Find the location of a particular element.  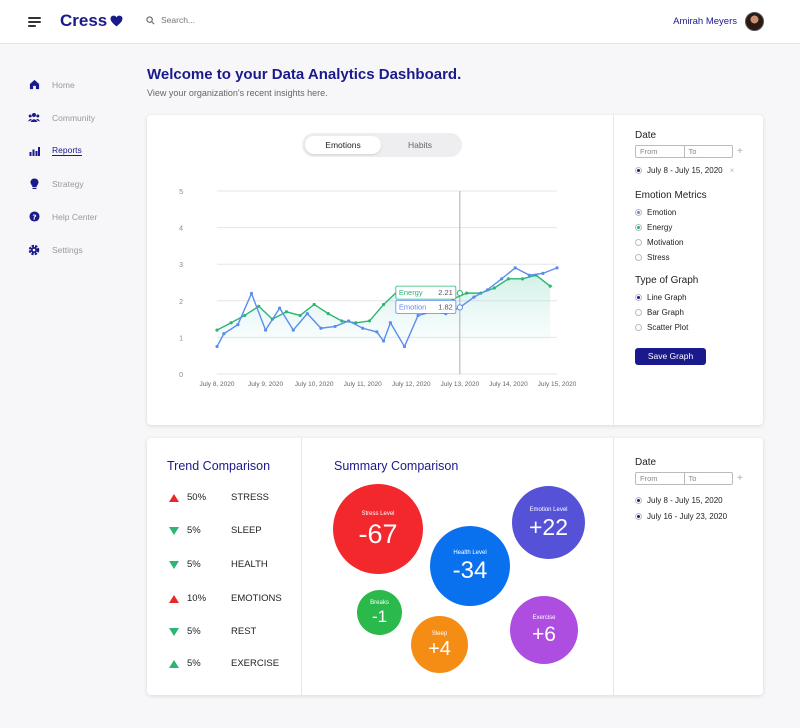

trend-label: HEALTH is located at coordinates (249, 564).